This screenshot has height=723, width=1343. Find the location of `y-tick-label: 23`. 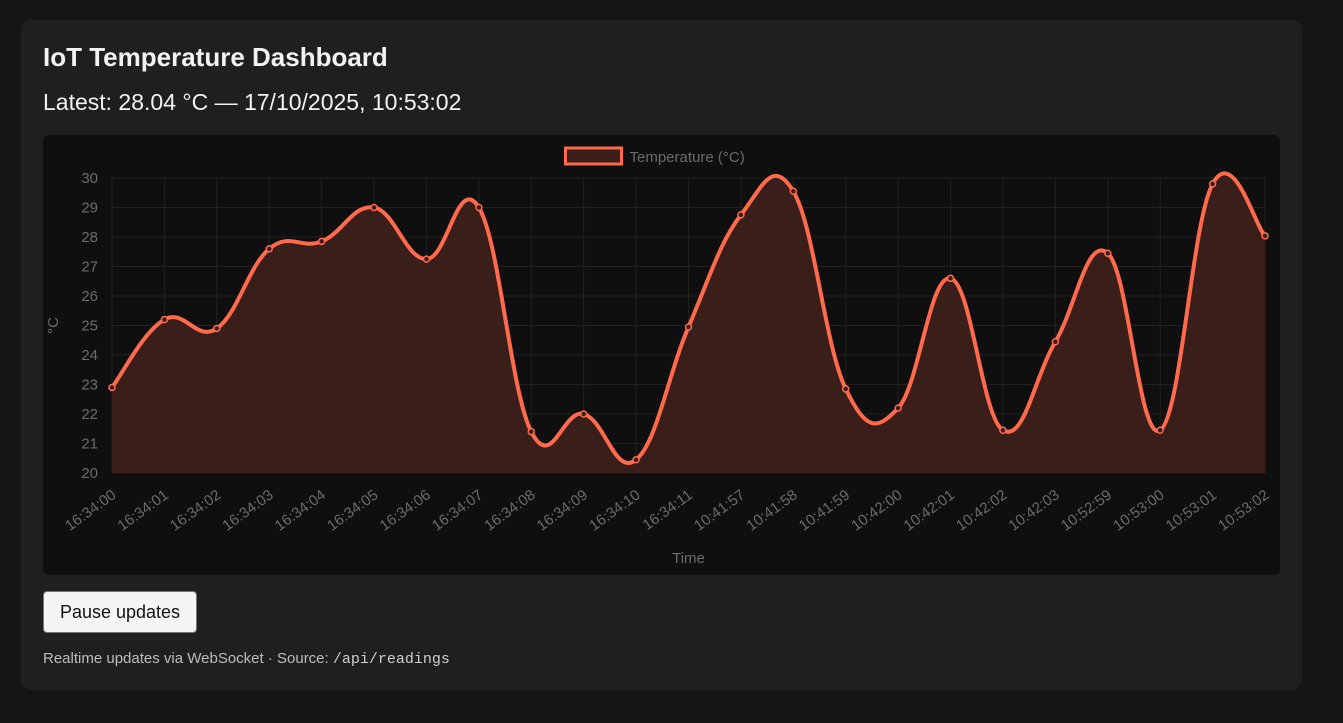

y-tick-label: 23 is located at coordinates (89, 385).